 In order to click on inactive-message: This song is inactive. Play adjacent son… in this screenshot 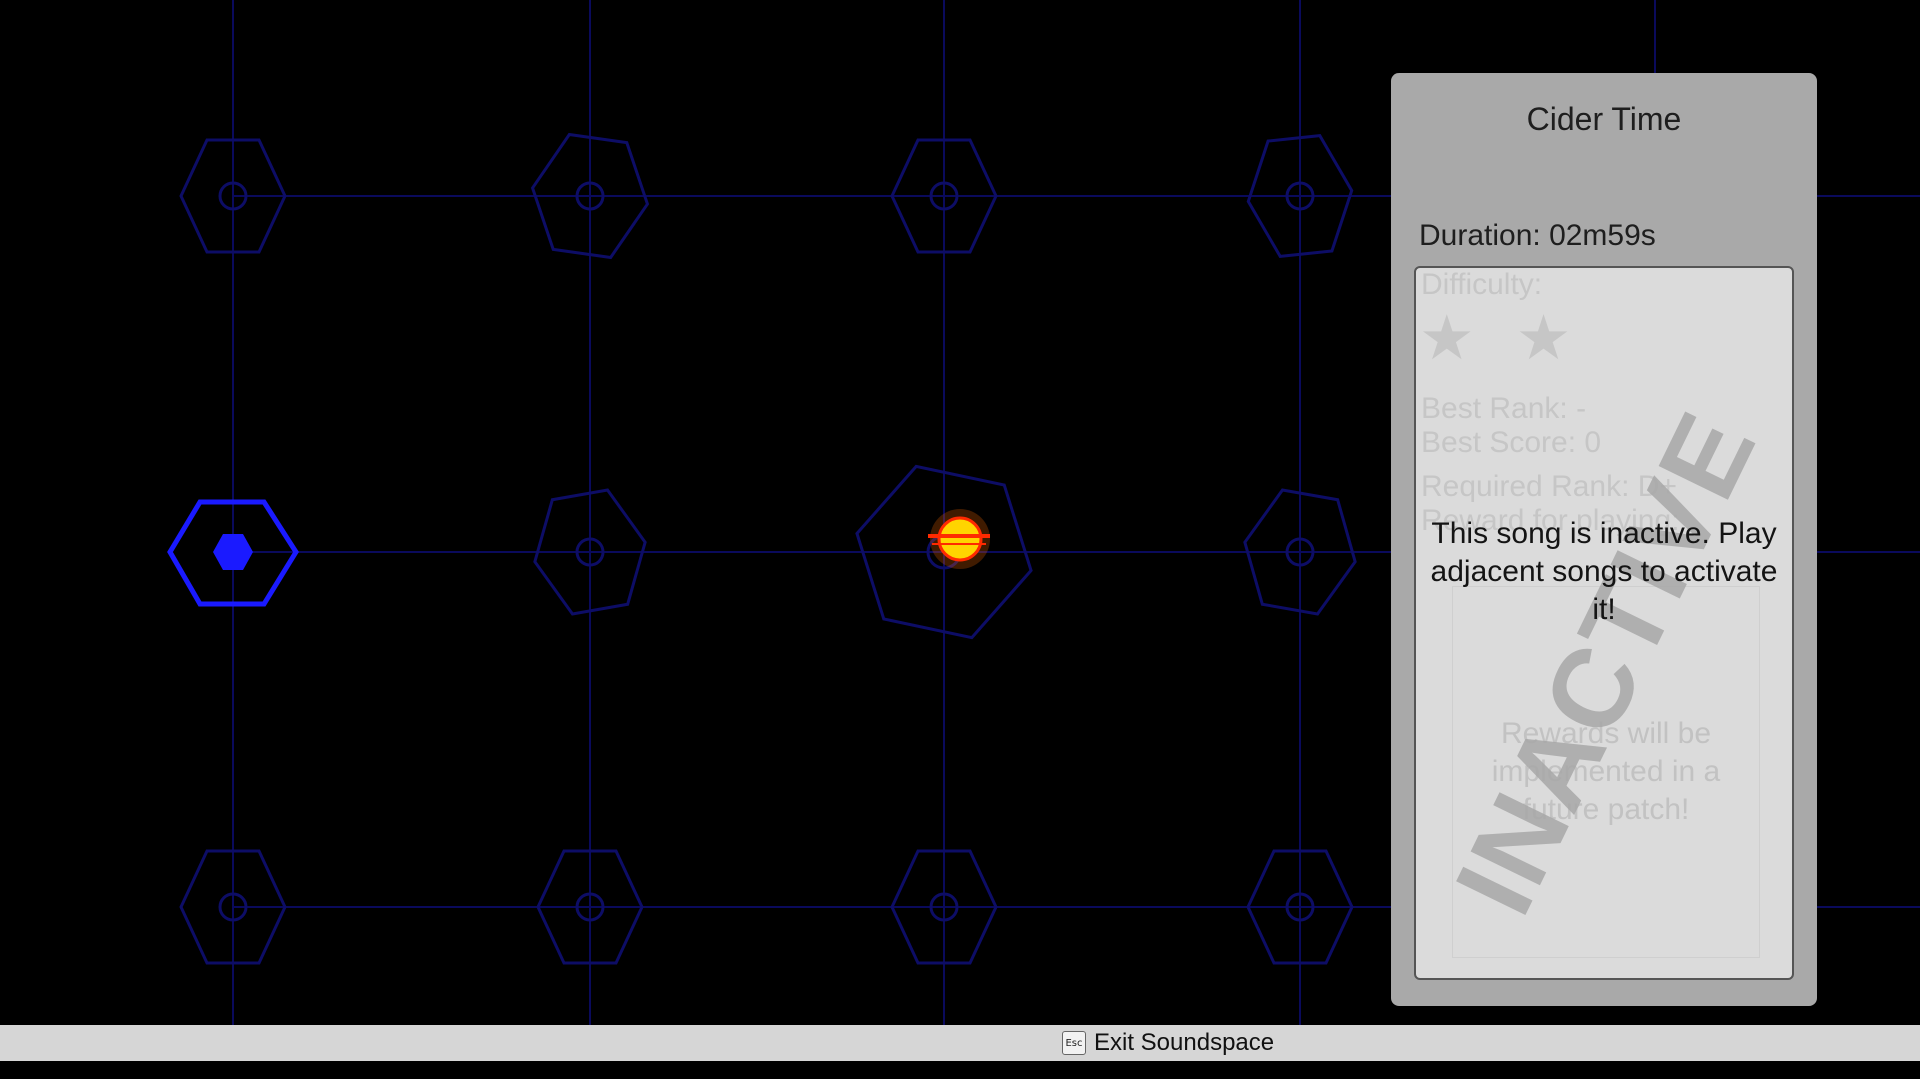, I will do `click(1604, 571)`.